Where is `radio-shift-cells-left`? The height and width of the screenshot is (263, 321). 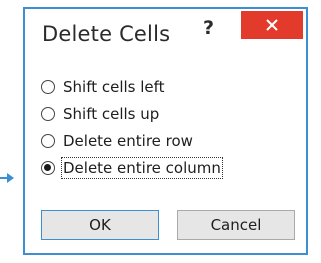
radio-shift-cells-left is located at coordinates (48, 86).